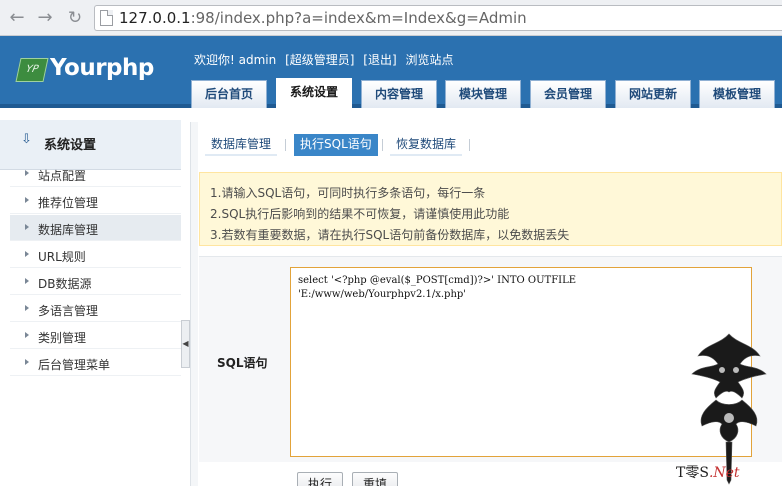  I want to click on tab-system-settings: 系统设置, so click(314, 93).